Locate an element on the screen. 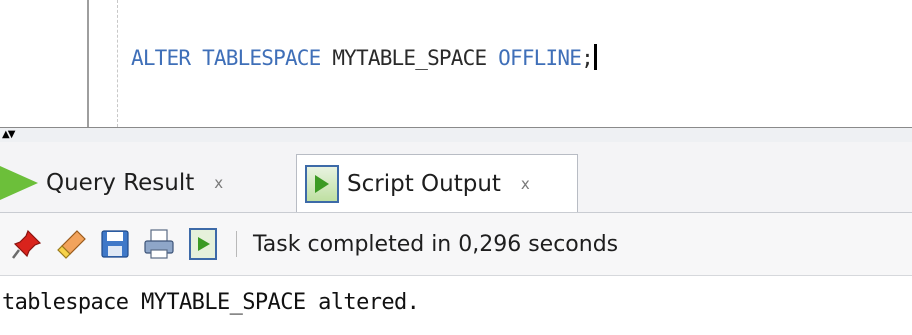  keyword-alter: ALTER is located at coordinates (161, 58).